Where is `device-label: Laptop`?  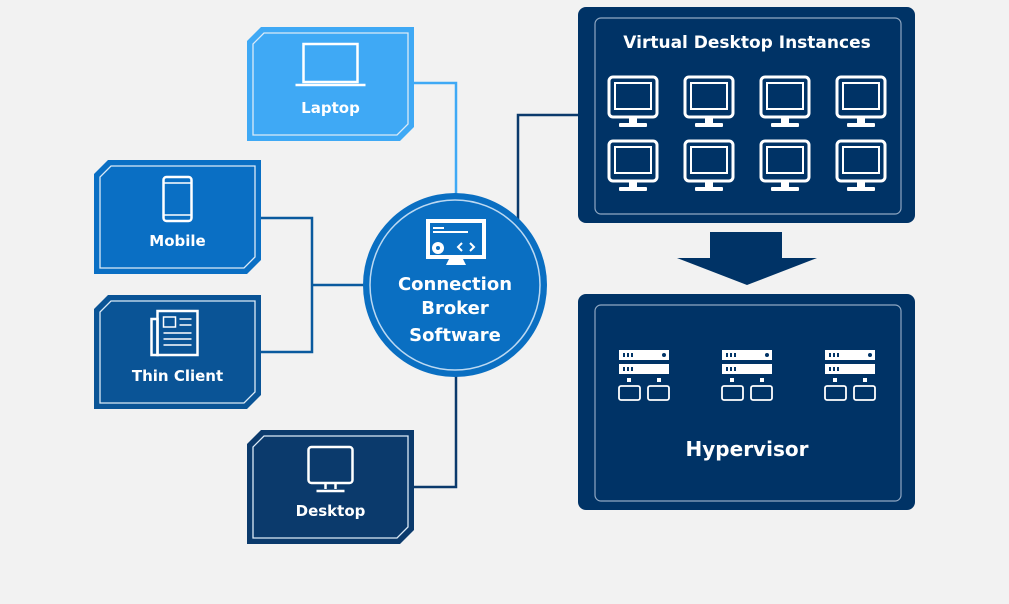 device-label: Laptop is located at coordinates (330, 108).